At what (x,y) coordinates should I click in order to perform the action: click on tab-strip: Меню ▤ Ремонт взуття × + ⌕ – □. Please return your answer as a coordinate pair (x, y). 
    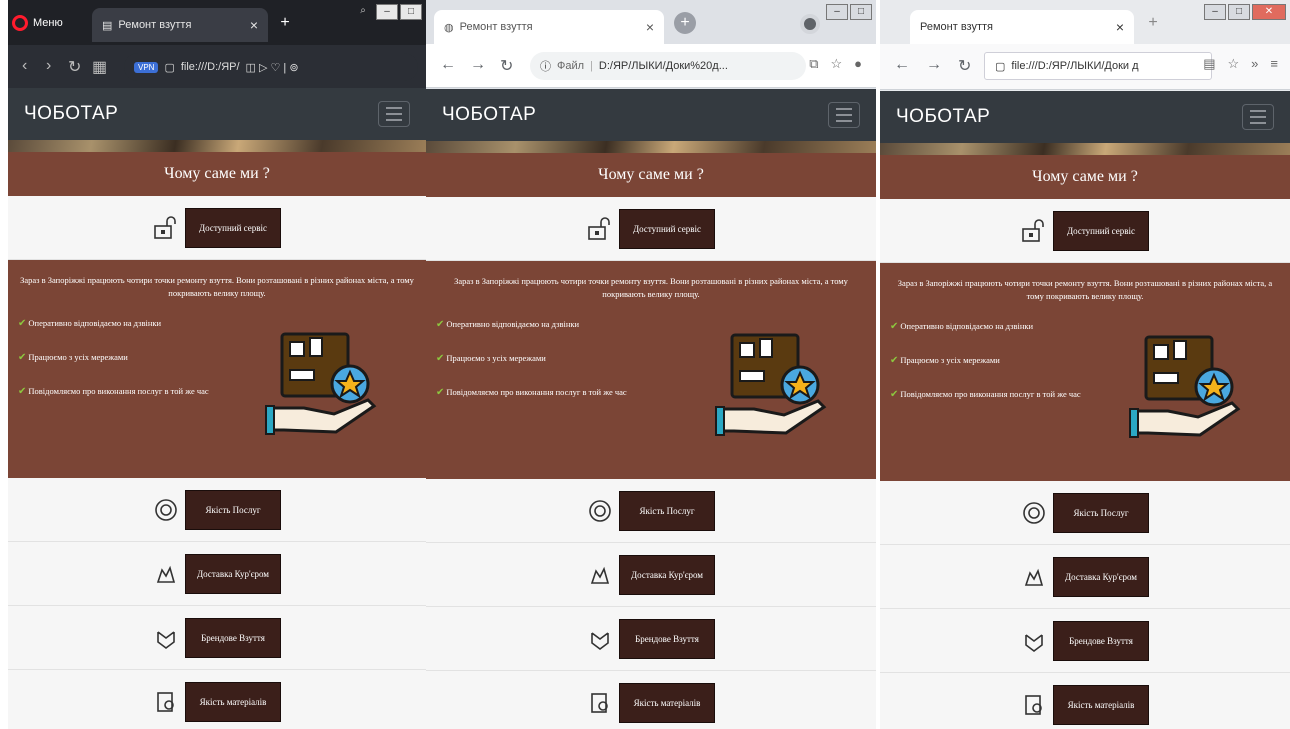
    Looking at the image, I should click on (217, 22).